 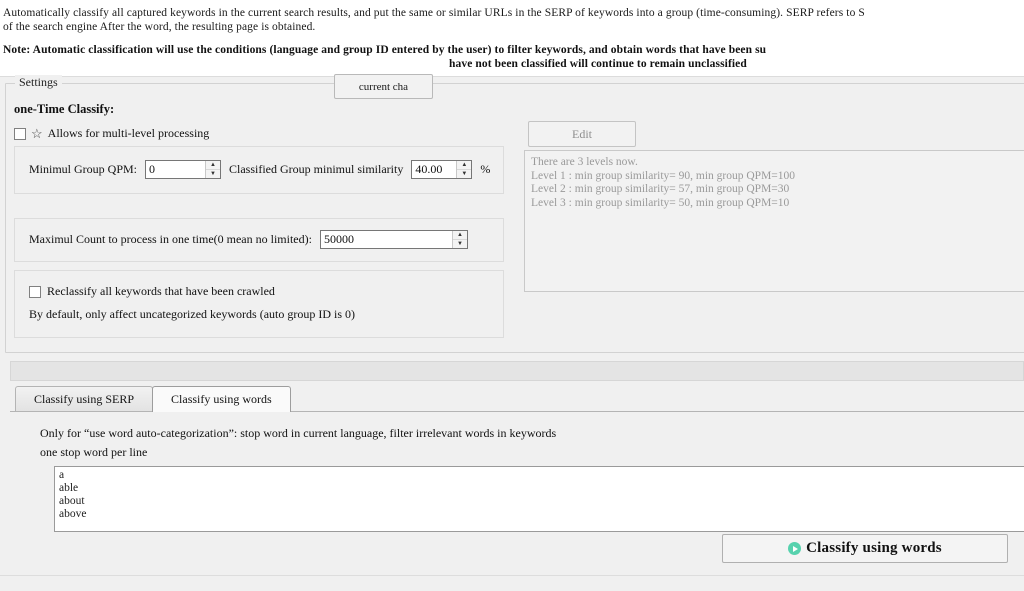 I want to click on min-similarity-stepper: ▲ ▼, so click(x=442, y=169).